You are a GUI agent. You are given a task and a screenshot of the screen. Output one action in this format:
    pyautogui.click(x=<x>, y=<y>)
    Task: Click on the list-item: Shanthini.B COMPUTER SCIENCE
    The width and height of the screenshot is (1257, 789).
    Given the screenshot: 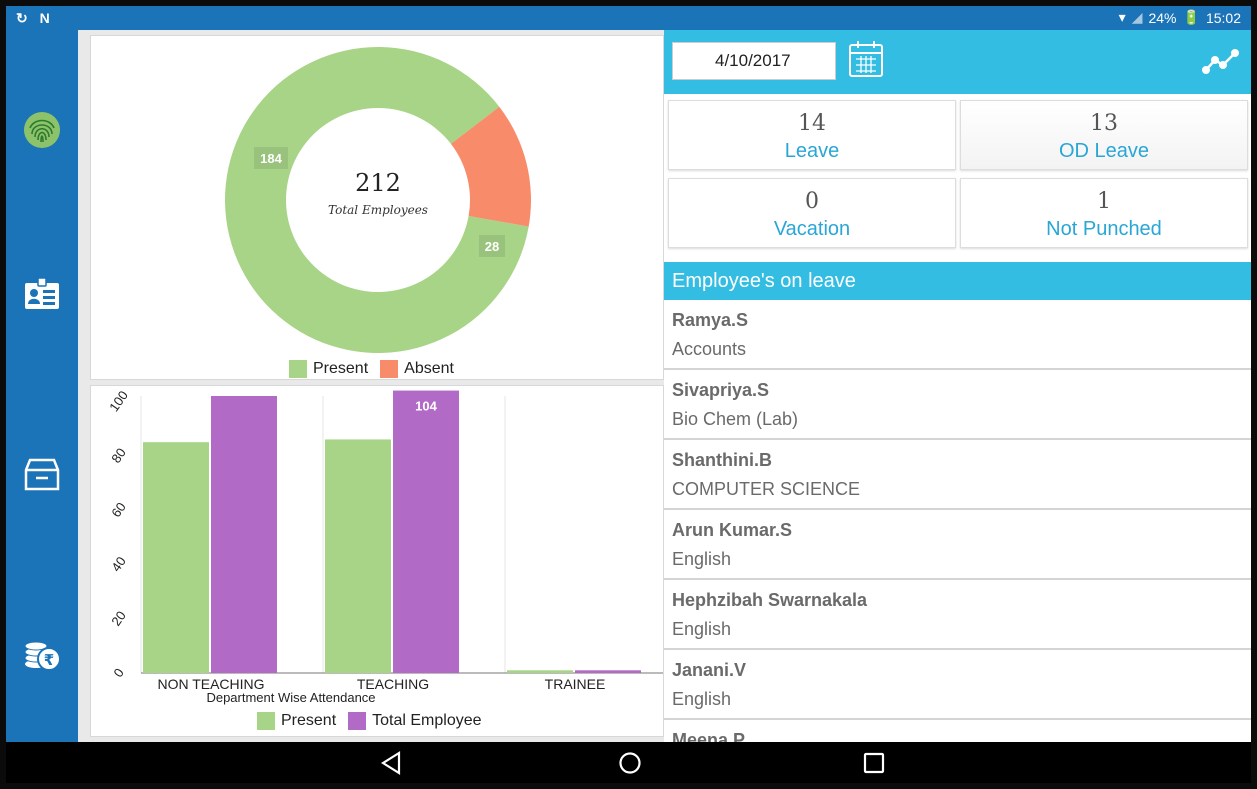 What is the action you would take?
    pyautogui.click(x=957, y=475)
    